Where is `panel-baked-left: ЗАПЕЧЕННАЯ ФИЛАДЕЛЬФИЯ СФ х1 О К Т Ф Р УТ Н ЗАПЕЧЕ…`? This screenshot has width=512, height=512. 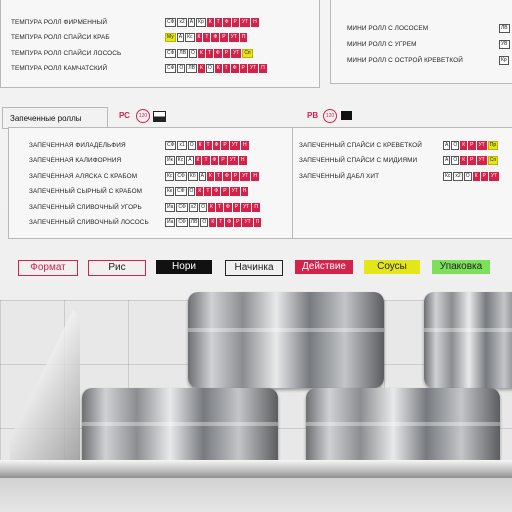
panel-baked-left: ЗАПЕЧЕННАЯ ФИЛАДЕЛЬФИЯ СФ х1 О К Т Ф Р УТ Н ЗАПЕЧЕ… is located at coordinates (151, 183).